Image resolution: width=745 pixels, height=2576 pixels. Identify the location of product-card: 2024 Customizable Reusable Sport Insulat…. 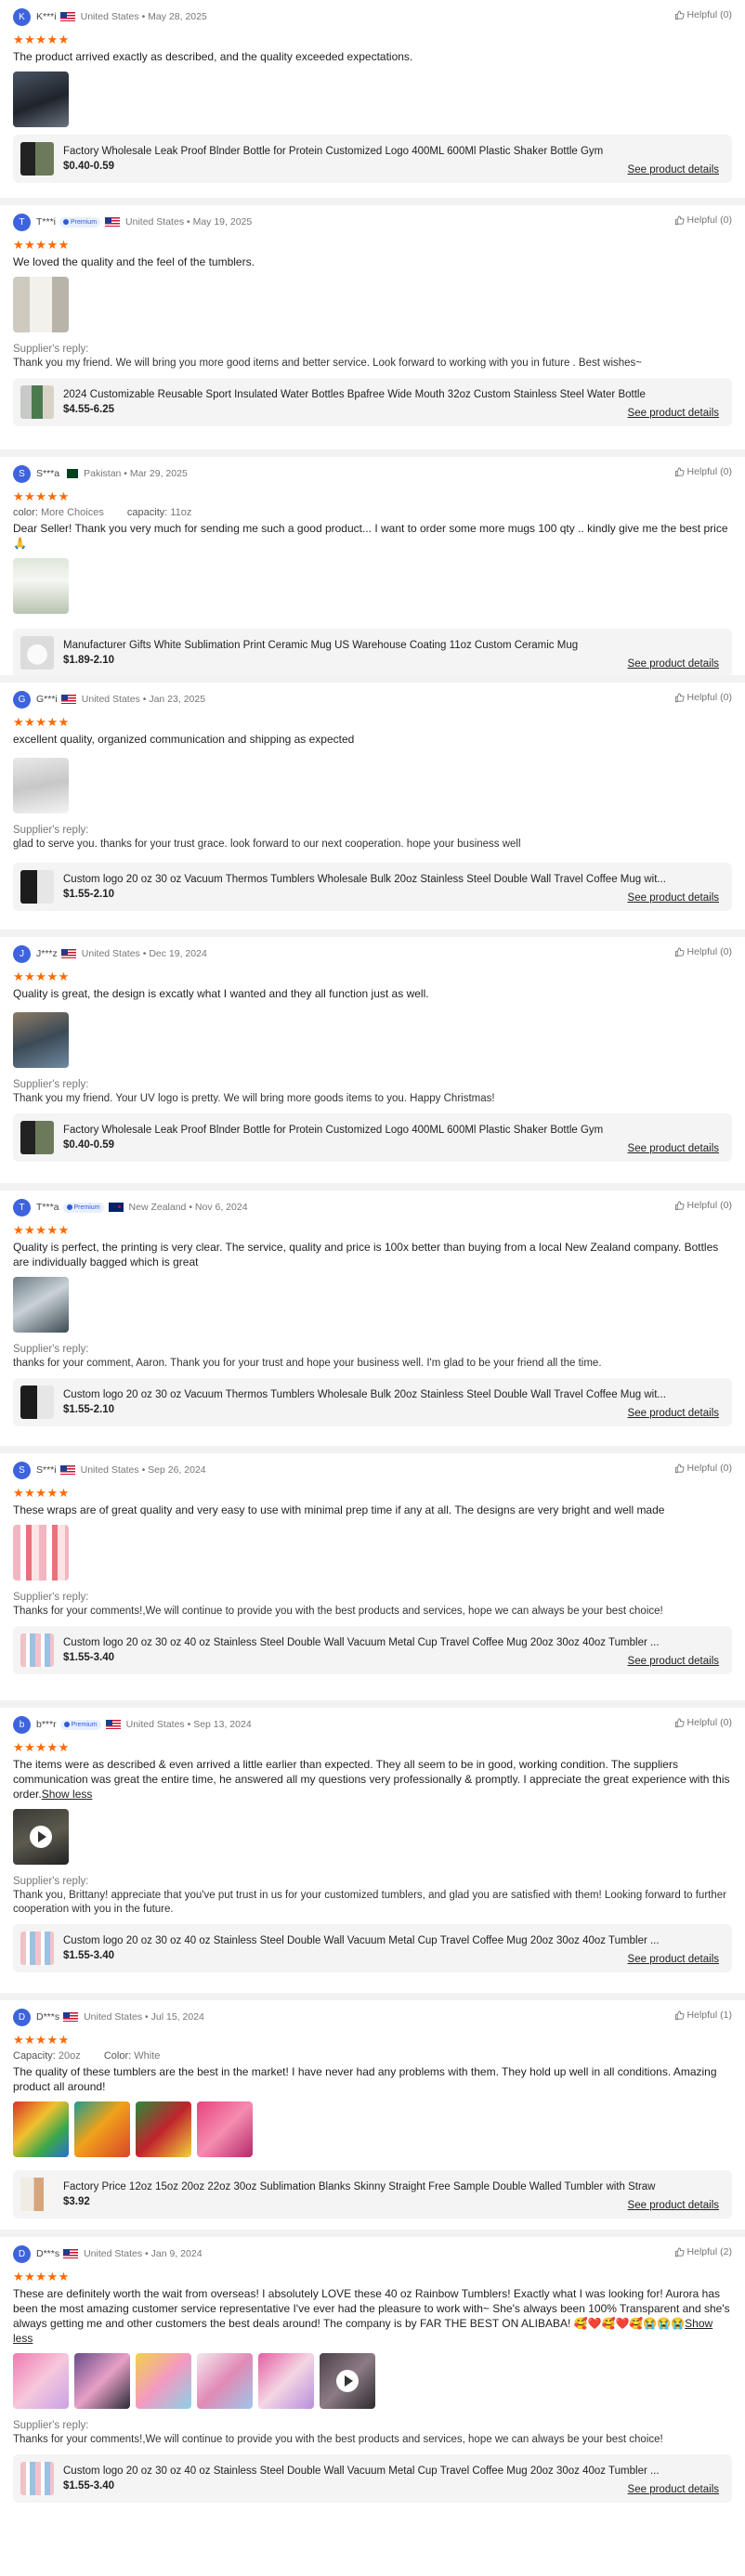
(372, 402).